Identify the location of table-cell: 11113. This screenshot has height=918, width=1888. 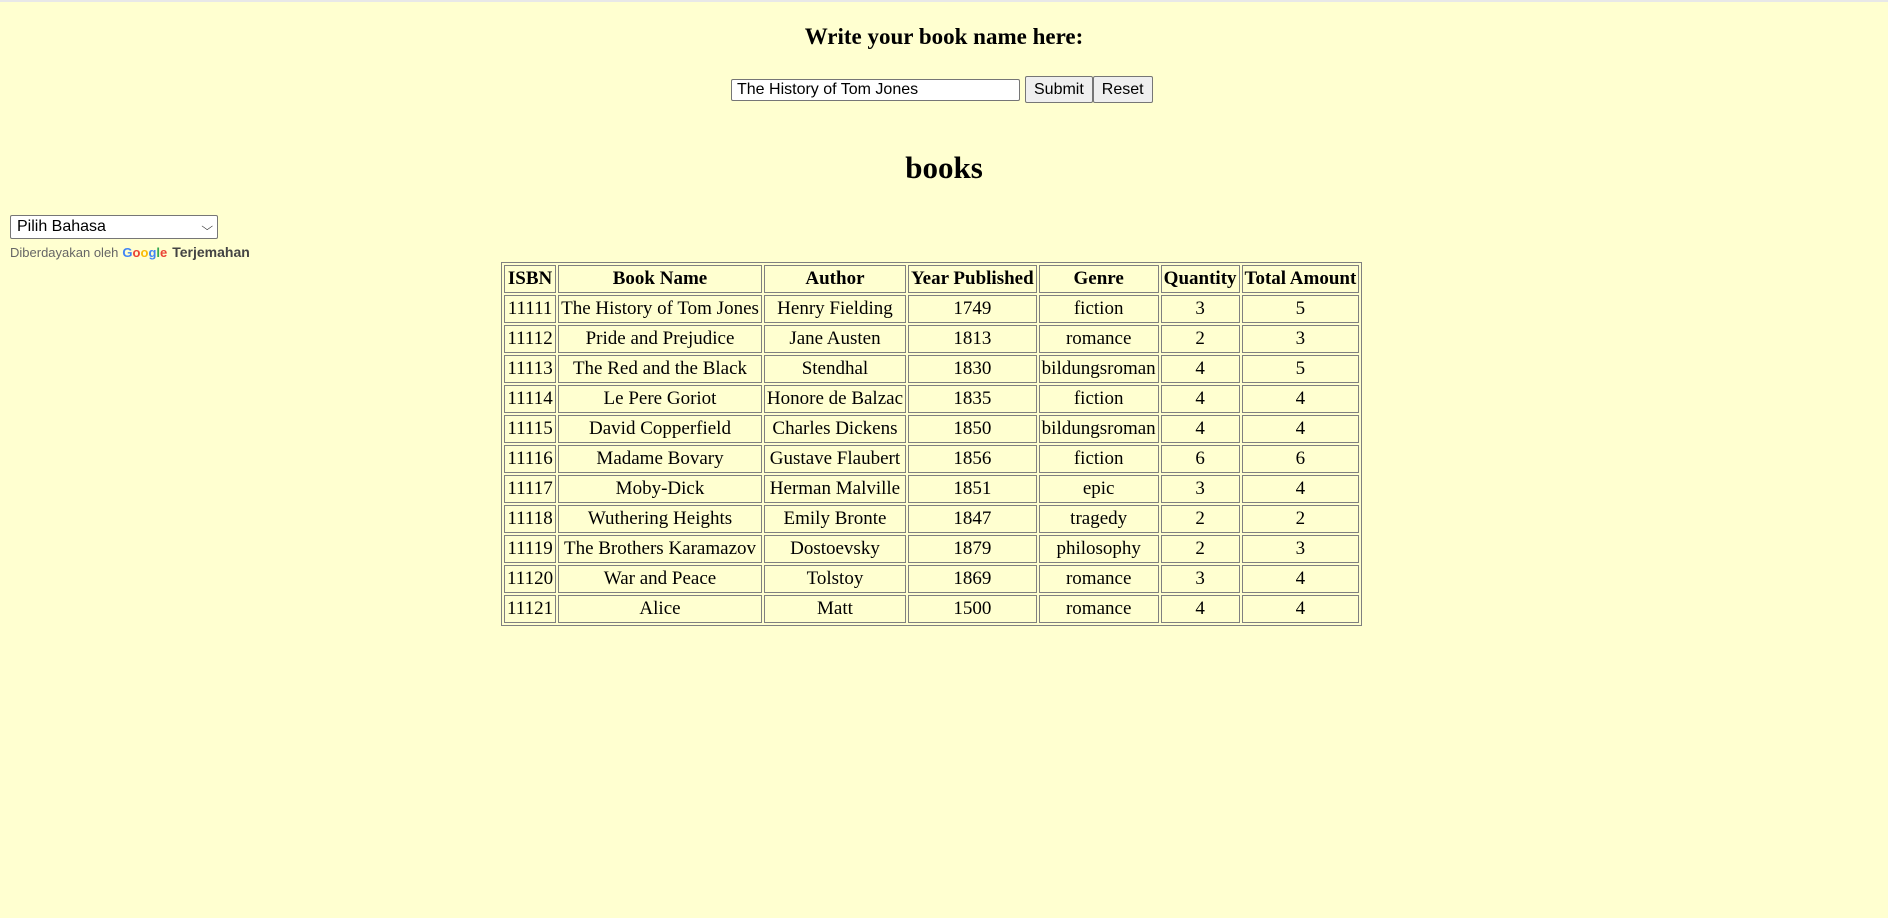
(530, 369).